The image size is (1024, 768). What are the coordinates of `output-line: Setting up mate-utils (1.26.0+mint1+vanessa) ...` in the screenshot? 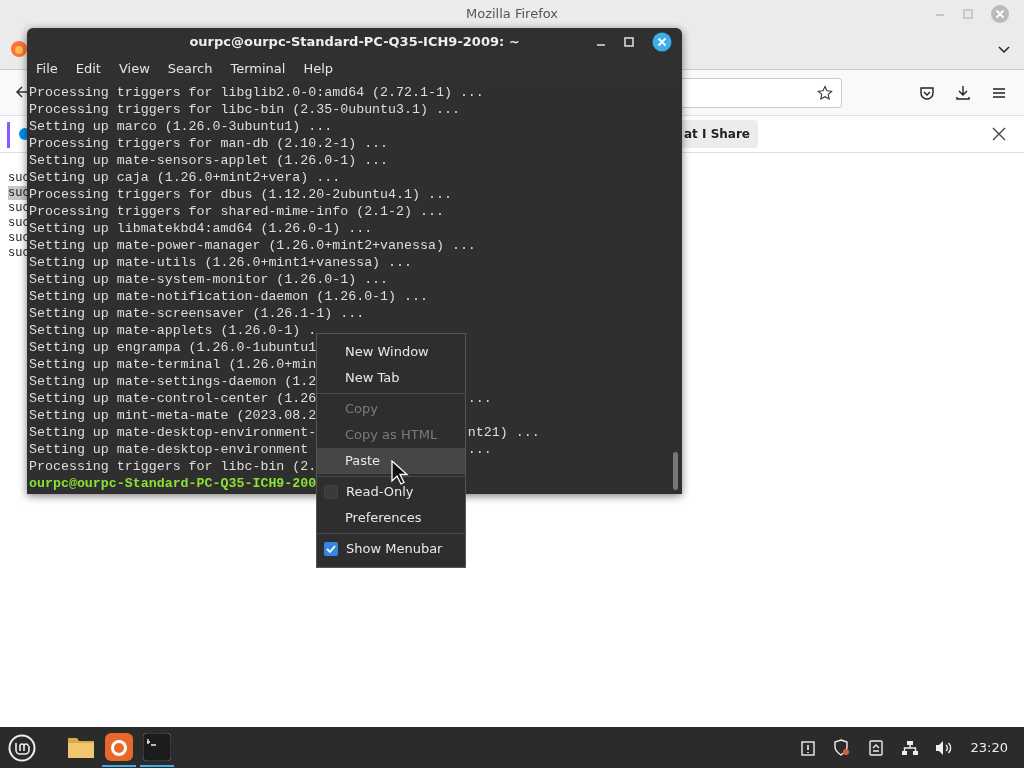 It's located at (220, 262).